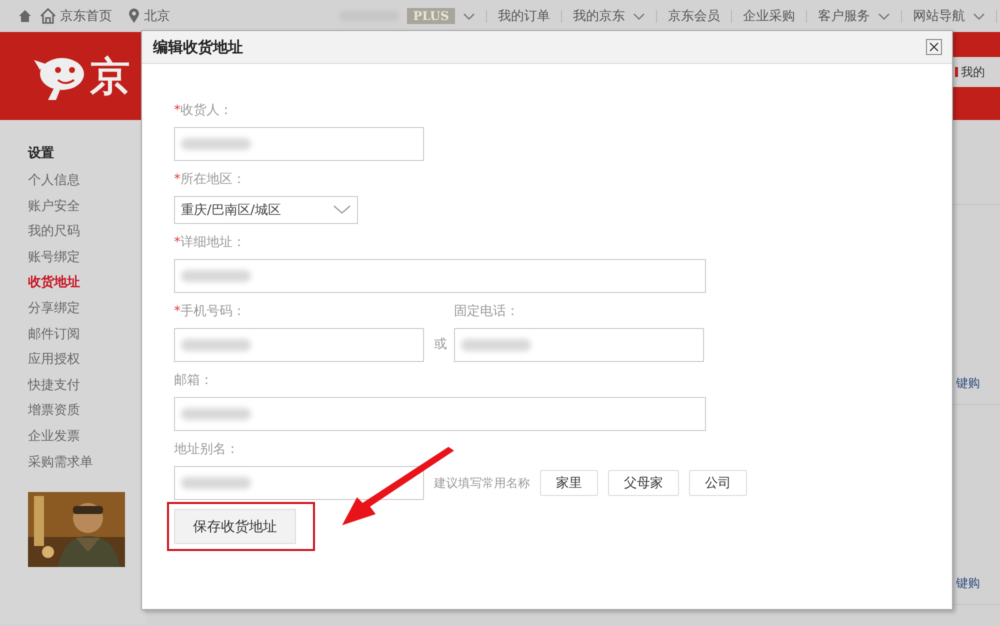  I want to click on field-label: 固定电话：, so click(486, 311).